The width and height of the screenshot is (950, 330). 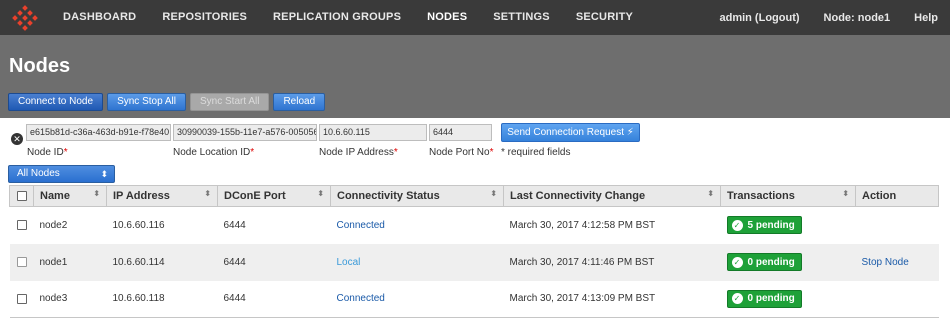 I want to click on select-all-header, so click(x=21, y=196).